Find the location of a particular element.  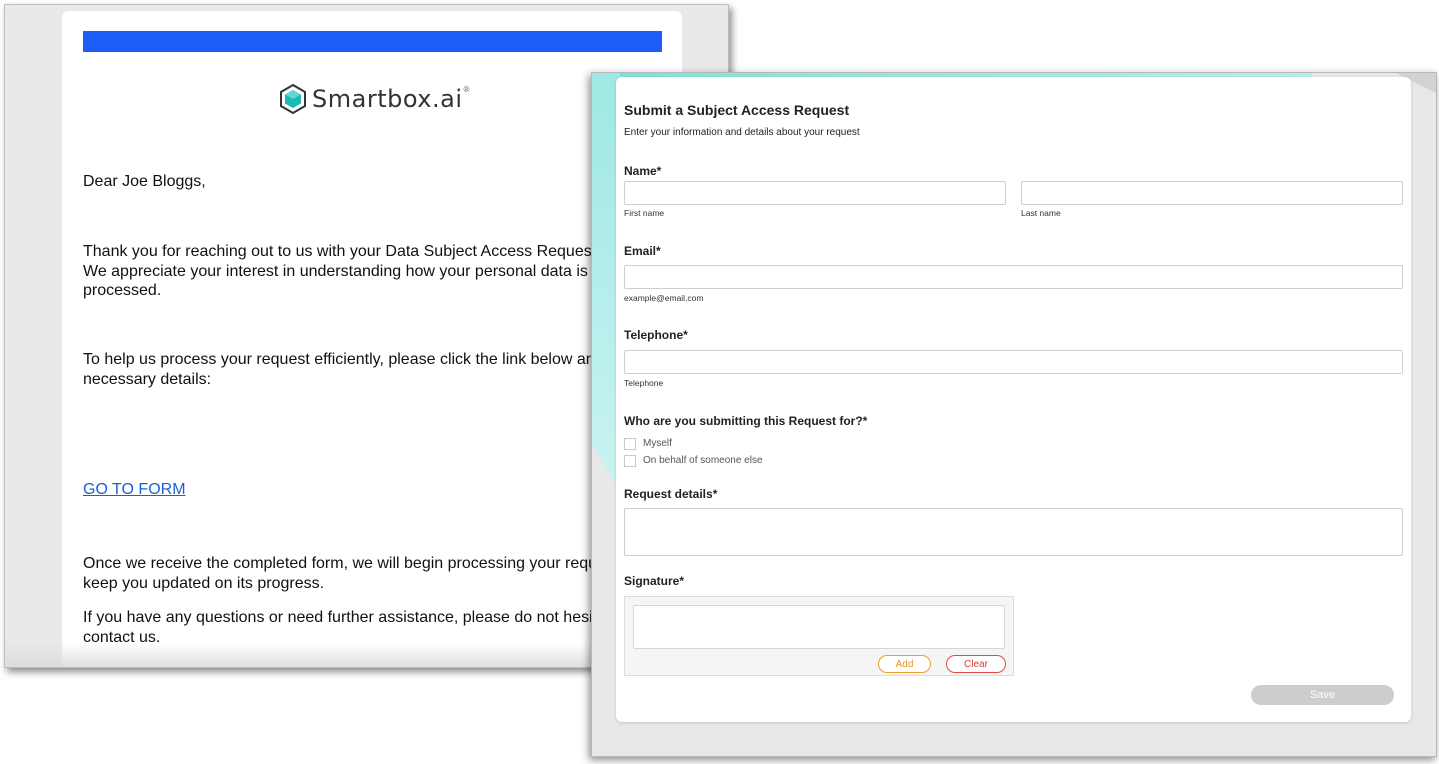

smartbox-logo: Smartbox.ai ® is located at coordinates (373, 99).